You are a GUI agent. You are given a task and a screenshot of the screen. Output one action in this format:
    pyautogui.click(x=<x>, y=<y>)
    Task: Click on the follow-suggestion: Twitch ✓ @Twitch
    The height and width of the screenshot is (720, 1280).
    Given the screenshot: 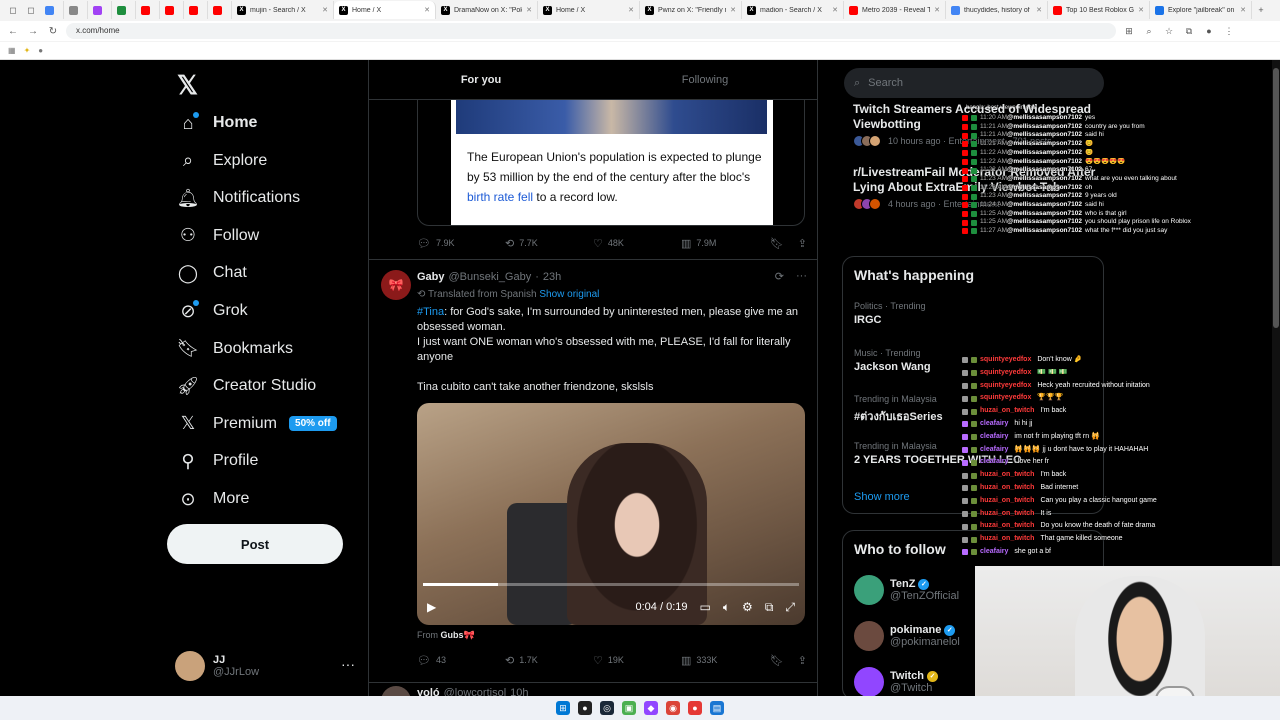 What is the action you would take?
    pyautogui.click(x=896, y=681)
    